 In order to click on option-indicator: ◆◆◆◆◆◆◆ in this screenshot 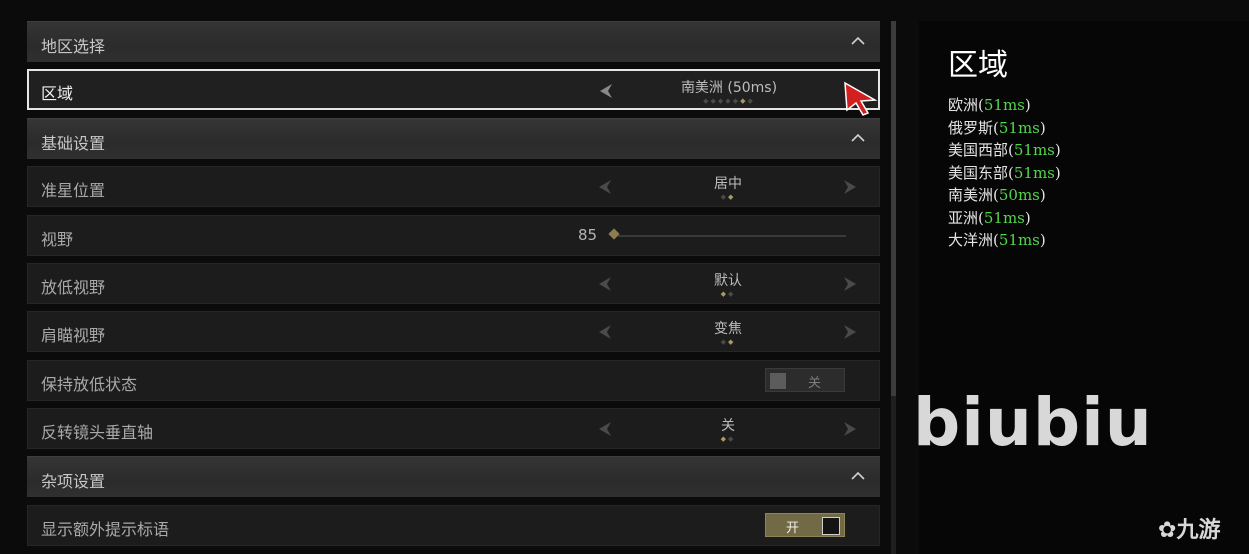, I will do `click(729, 101)`.